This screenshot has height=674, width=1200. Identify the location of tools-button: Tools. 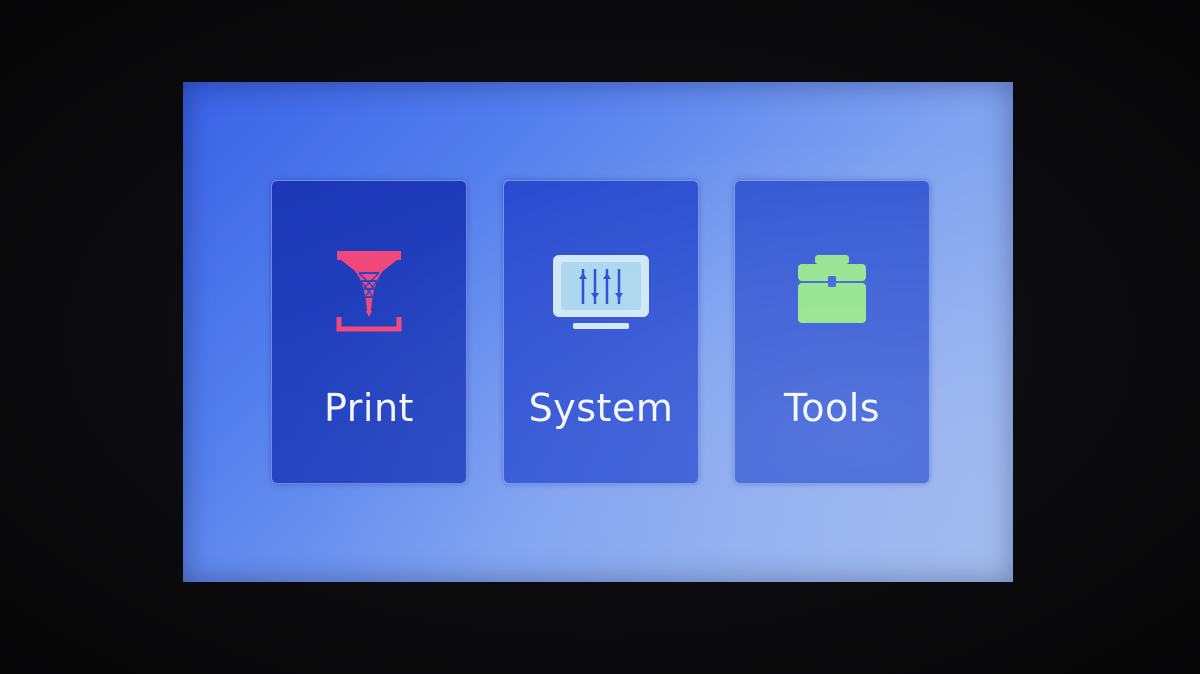
(832, 332).